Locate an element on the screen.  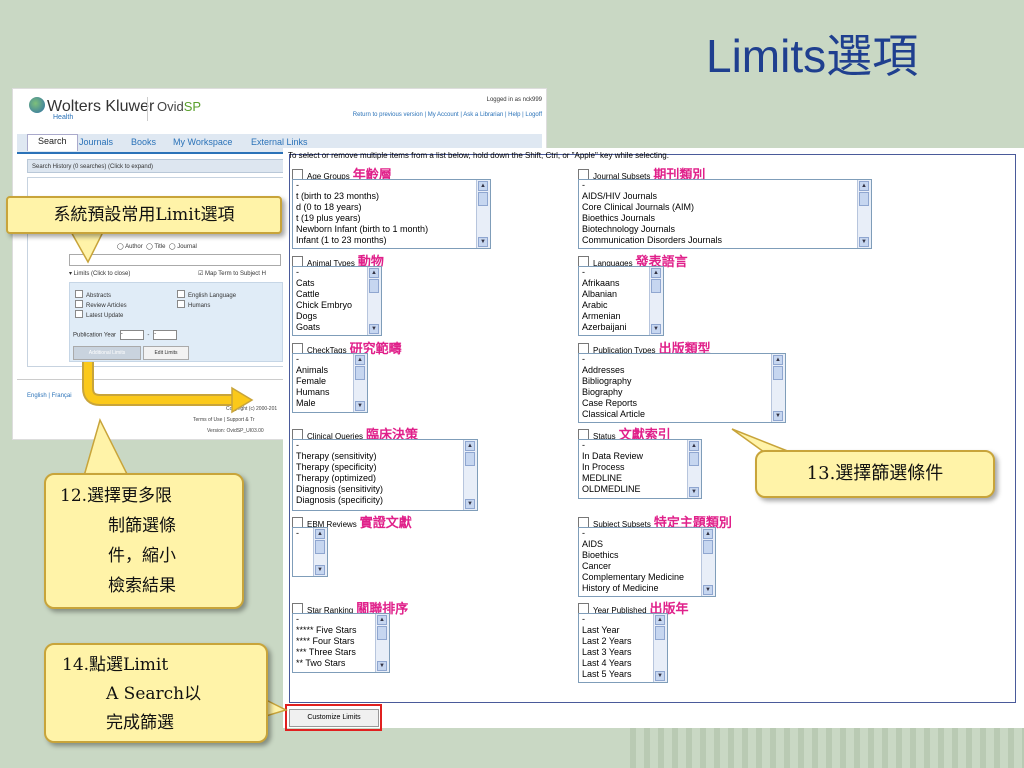
tab-journals: Journals is located at coordinates (96, 142).